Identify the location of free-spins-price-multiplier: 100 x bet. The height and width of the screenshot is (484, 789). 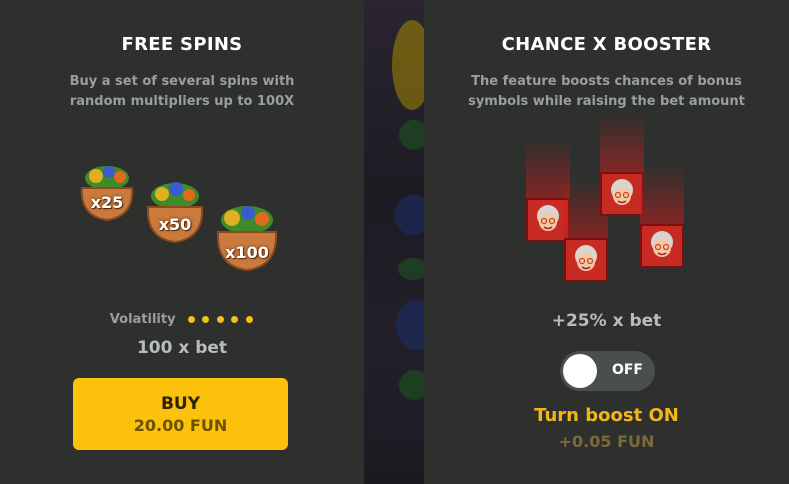
(182, 348).